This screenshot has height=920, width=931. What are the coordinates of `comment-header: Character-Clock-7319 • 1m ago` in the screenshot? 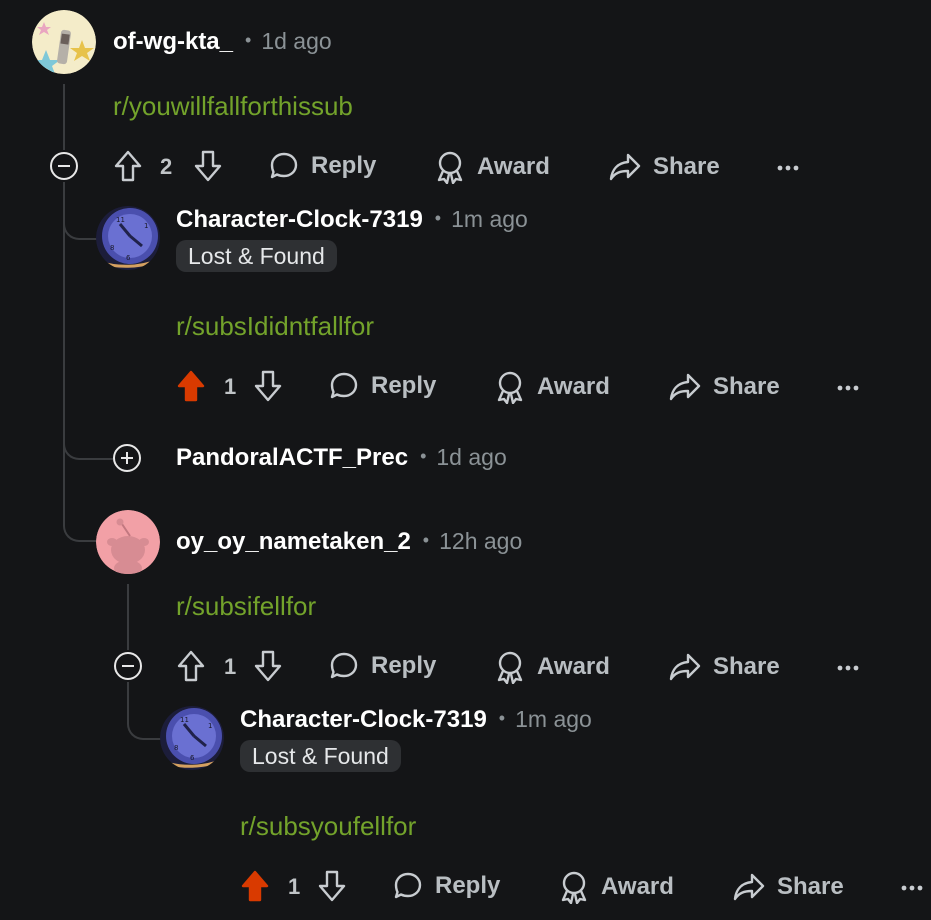 It's located at (352, 220).